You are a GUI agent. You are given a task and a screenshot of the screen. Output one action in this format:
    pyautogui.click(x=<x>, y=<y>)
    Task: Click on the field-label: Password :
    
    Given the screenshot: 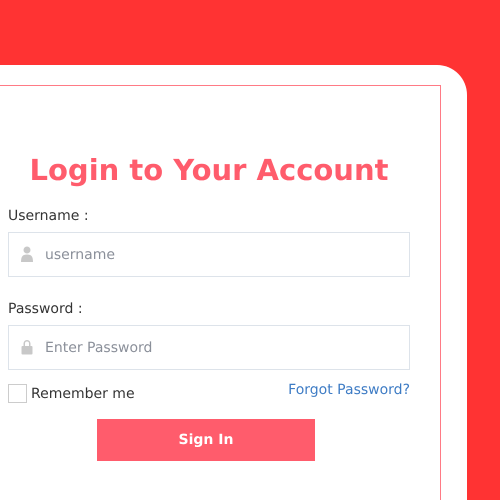 What is the action you would take?
    pyautogui.click(x=46, y=309)
    